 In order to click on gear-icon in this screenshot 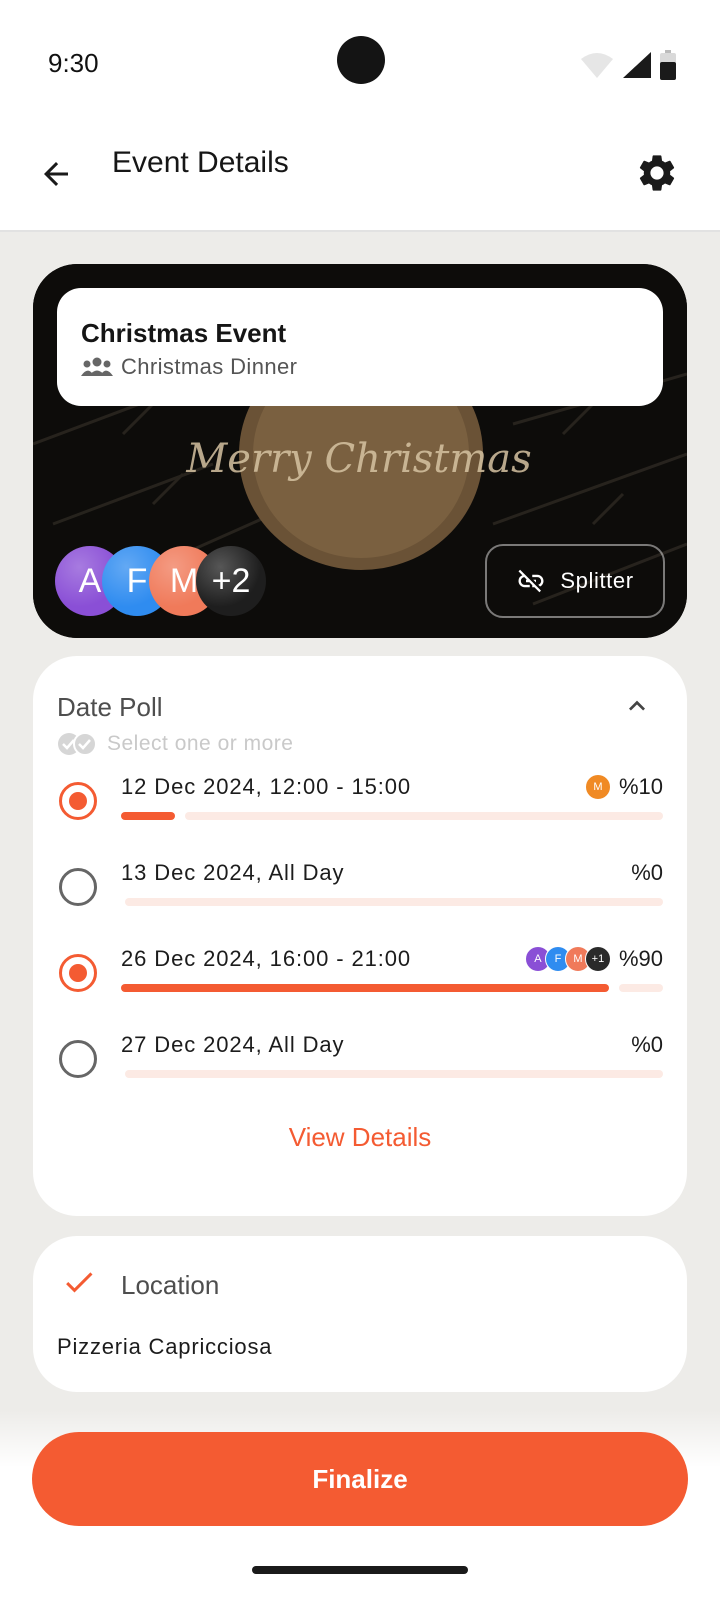, I will do `click(657, 173)`.